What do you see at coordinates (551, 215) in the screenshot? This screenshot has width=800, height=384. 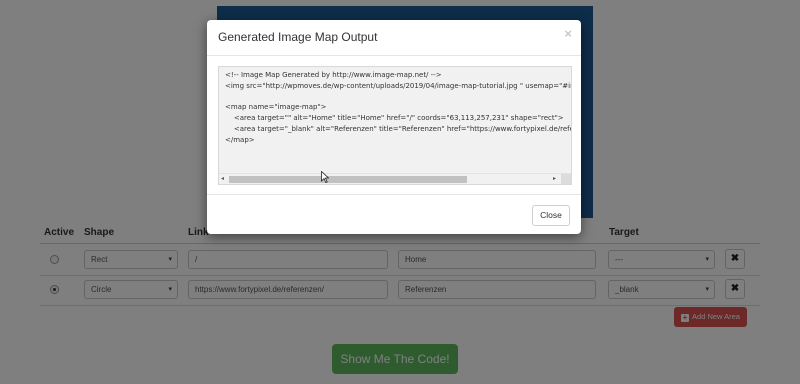 I see `close-button: Close` at bounding box center [551, 215].